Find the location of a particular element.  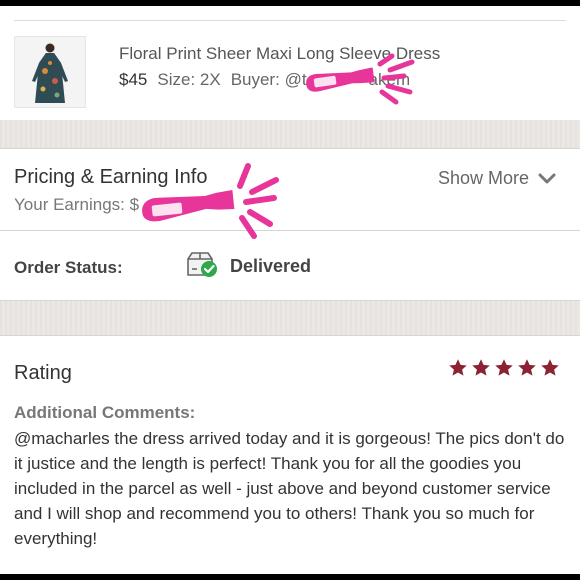

top-divider is located at coordinates (290, 20).